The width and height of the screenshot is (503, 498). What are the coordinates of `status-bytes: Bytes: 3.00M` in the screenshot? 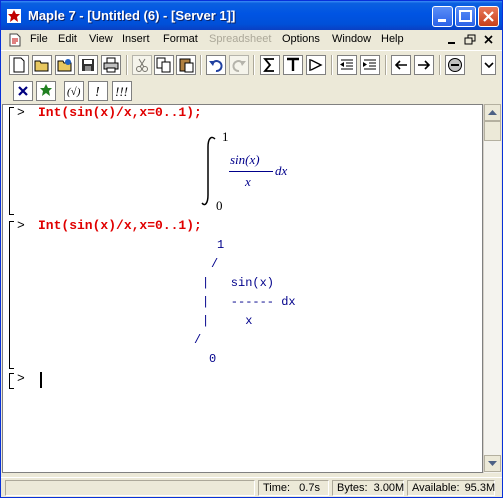 It's located at (368, 488).